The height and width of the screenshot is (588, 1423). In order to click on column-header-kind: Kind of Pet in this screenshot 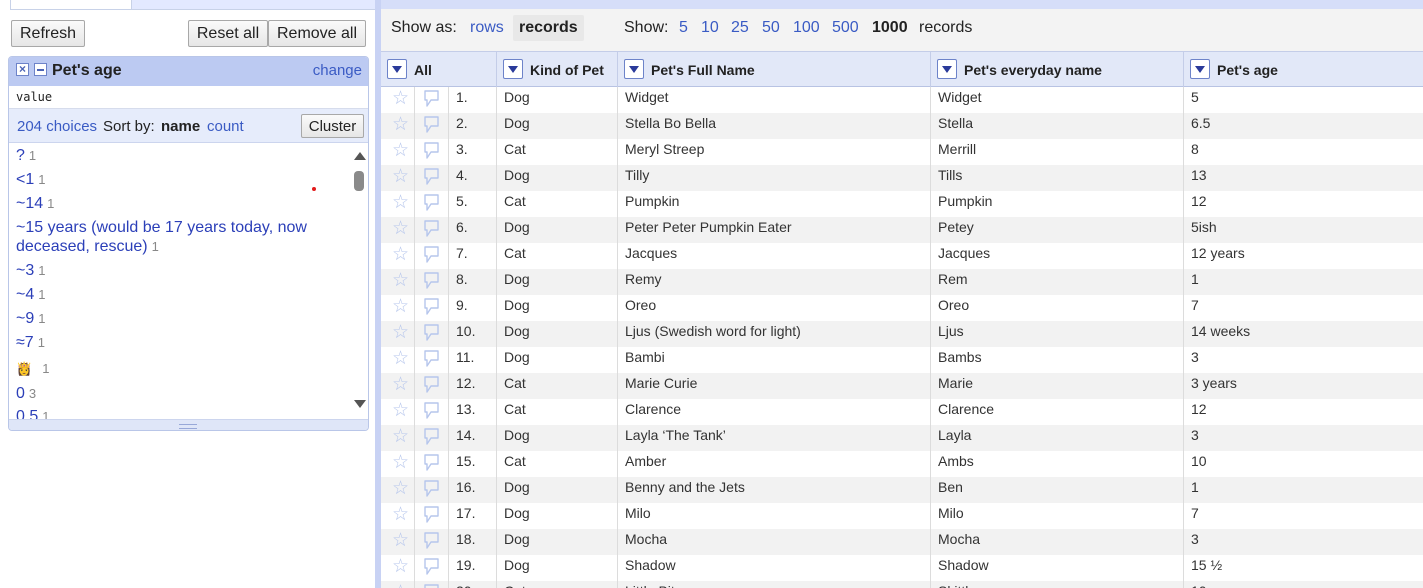, I will do `click(557, 69)`.